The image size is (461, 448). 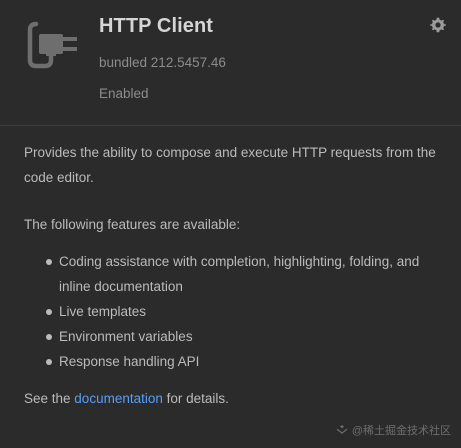 I want to click on juejin-logo-icon, so click(x=342, y=429).